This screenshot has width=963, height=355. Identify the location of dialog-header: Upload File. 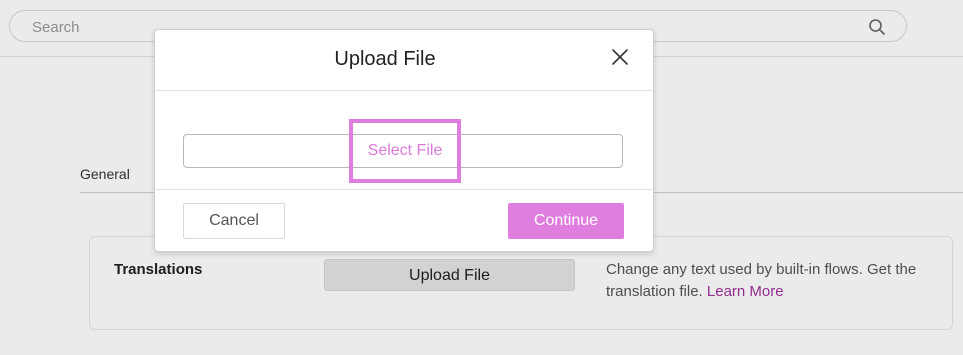
(404, 60).